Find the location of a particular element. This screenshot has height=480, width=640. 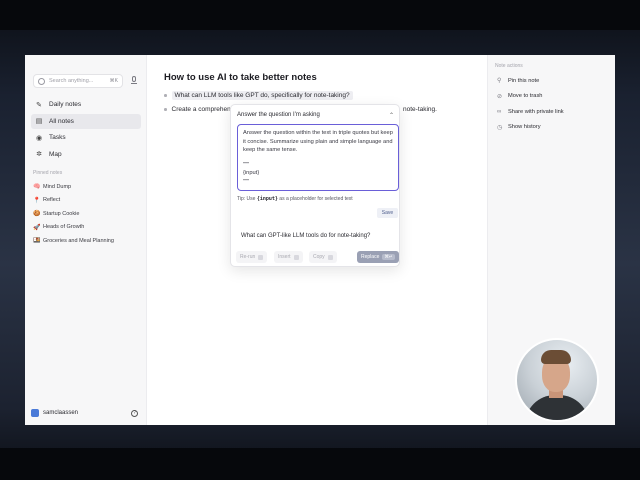

search-shortcut: ⌘K is located at coordinates (113, 81).